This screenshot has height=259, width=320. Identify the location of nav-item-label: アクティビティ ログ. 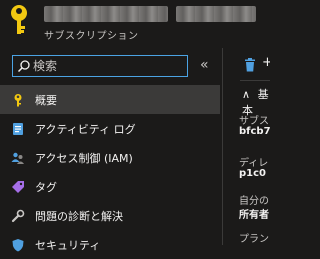
(85, 129).